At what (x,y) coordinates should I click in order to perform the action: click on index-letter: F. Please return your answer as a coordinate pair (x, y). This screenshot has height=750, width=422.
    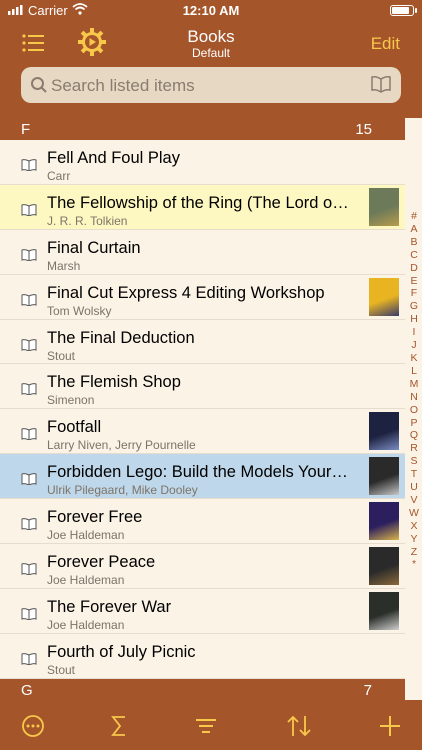
    Looking at the image, I should click on (414, 293).